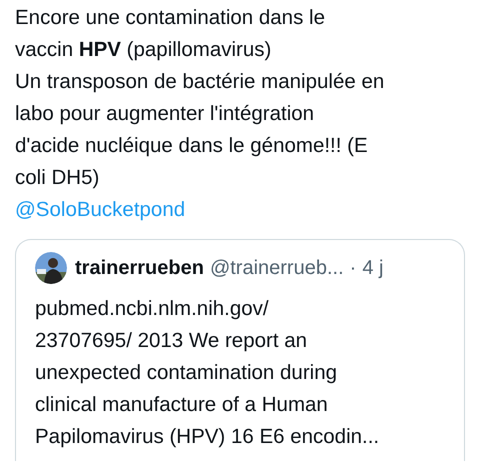 This screenshot has height=464, width=480. Describe the element at coordinates (51, 268) in the screenshot. I see `avatar-icon` at that location.